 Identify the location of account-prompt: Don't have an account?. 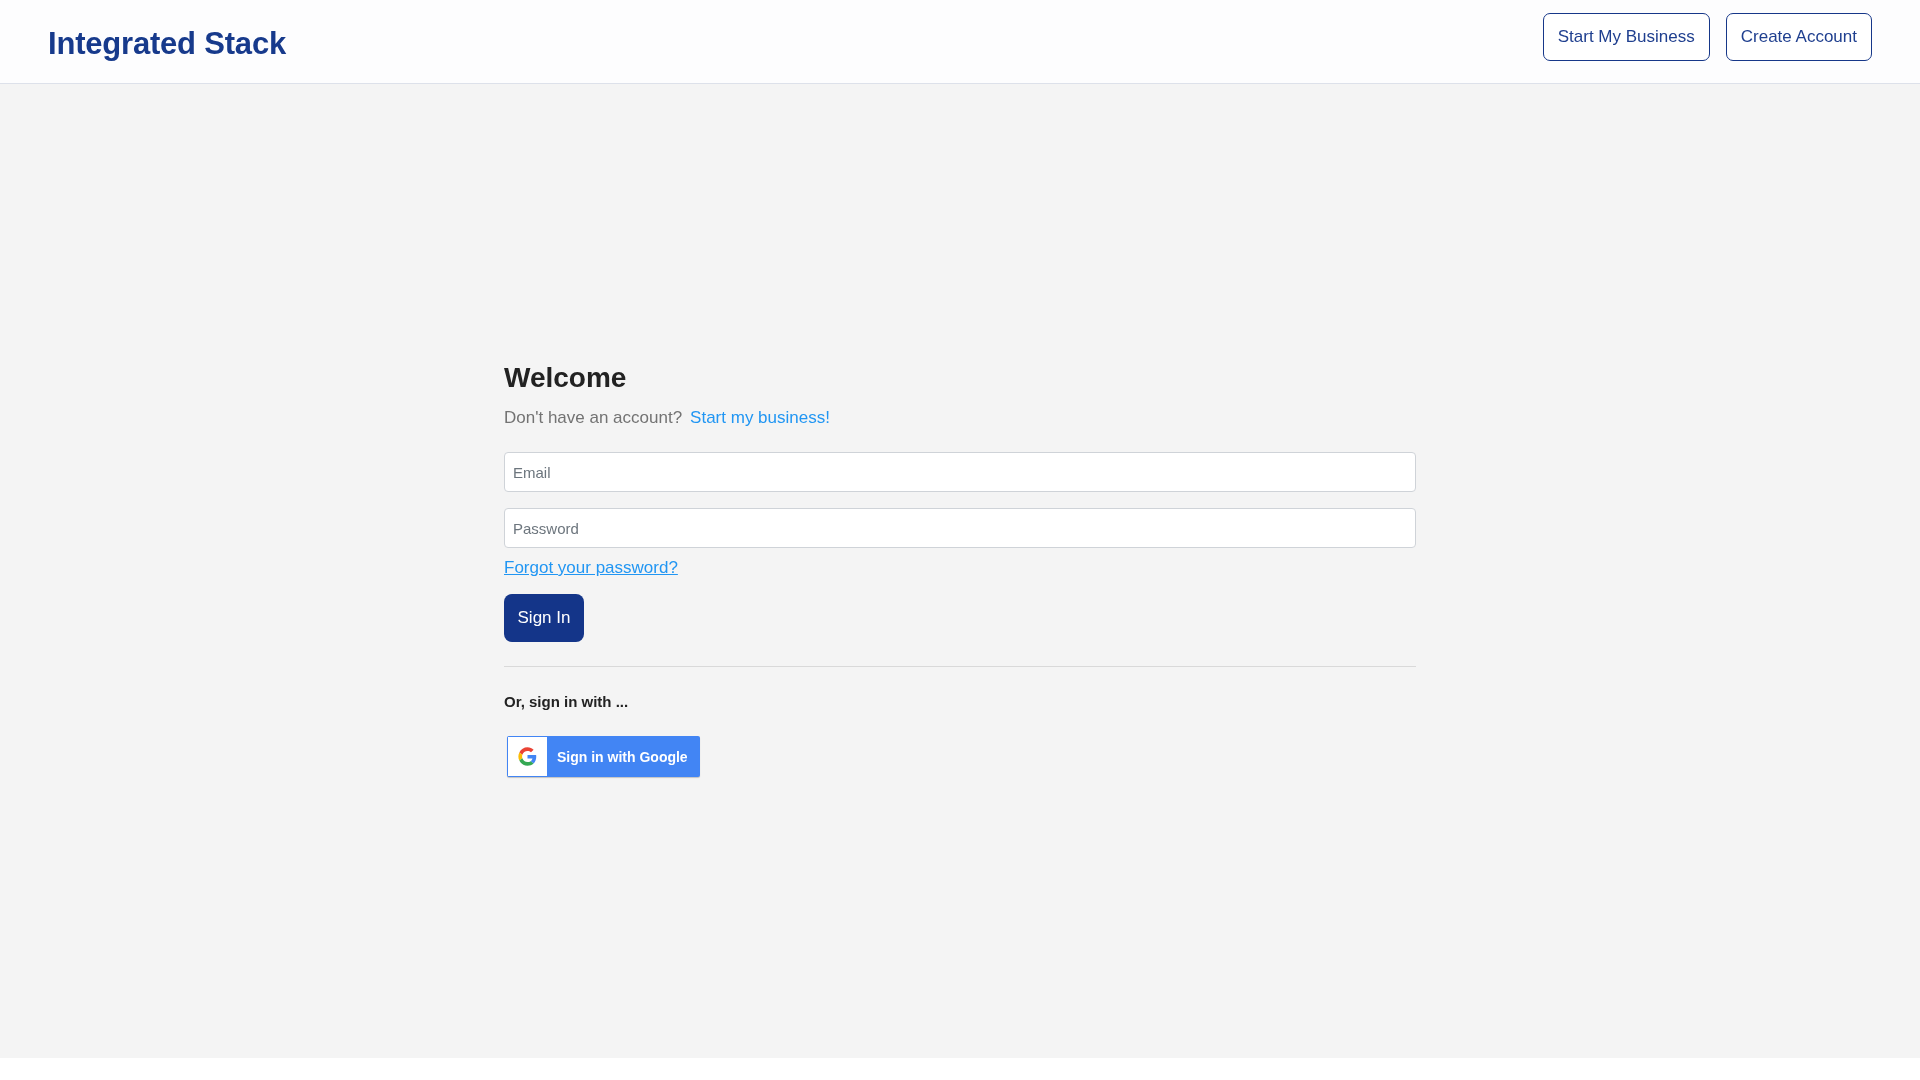
(593, 418).